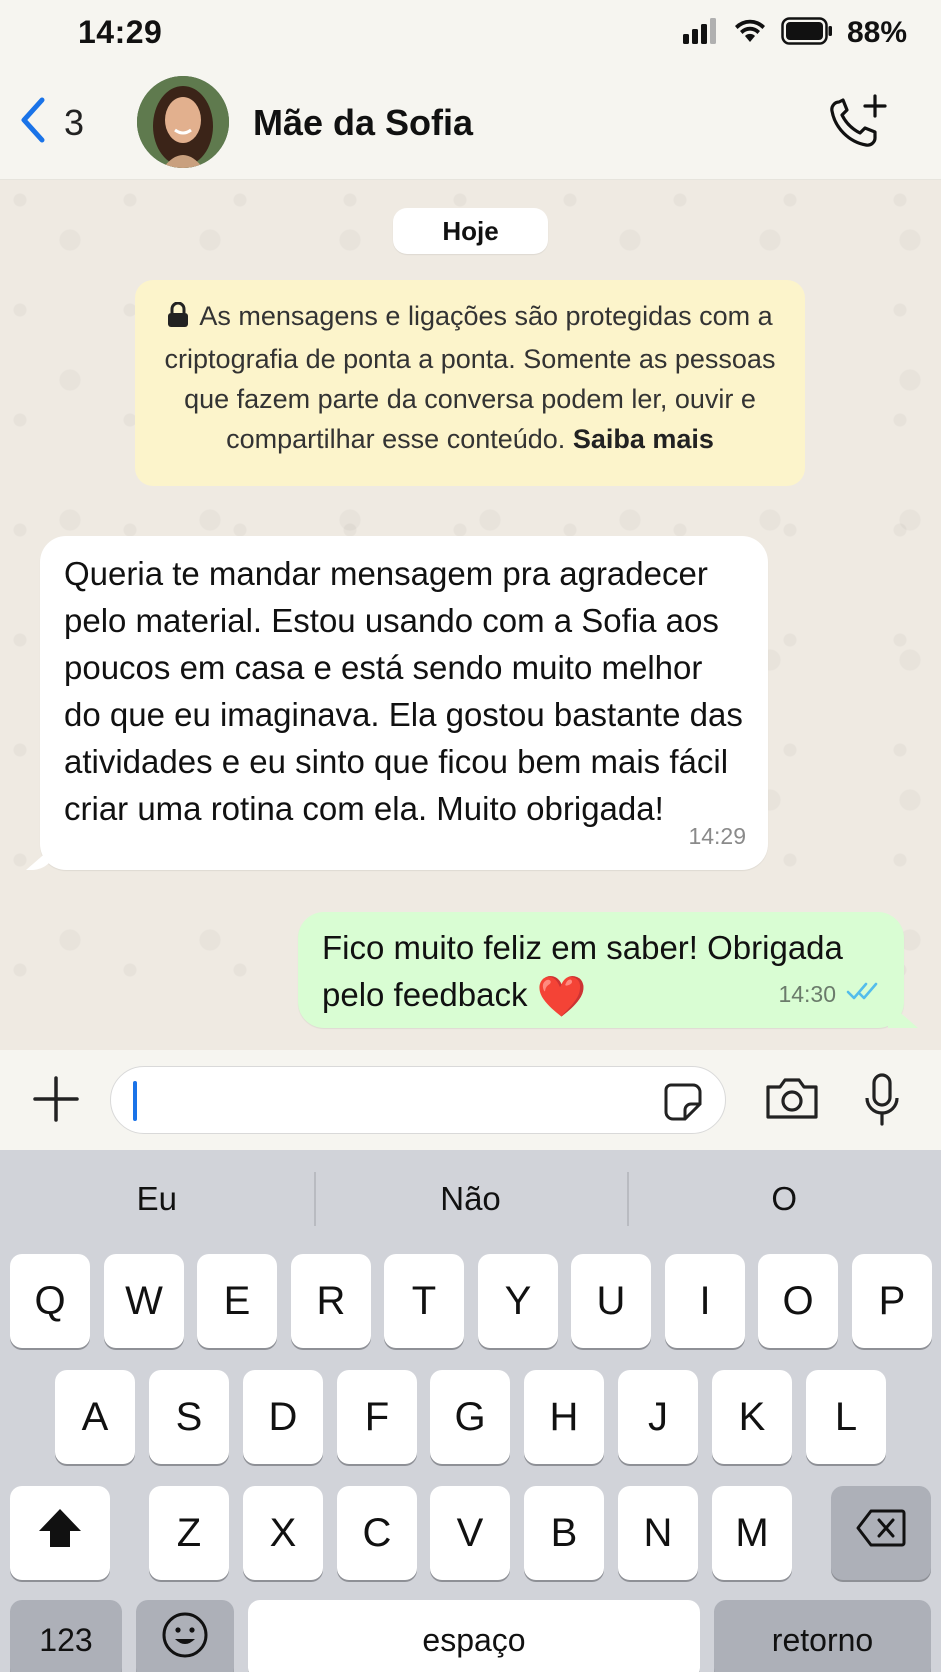 The height and width of the screenshot is (1672, 941). I want to click on learn-more-link: Saiba mais, so click(643, 439).